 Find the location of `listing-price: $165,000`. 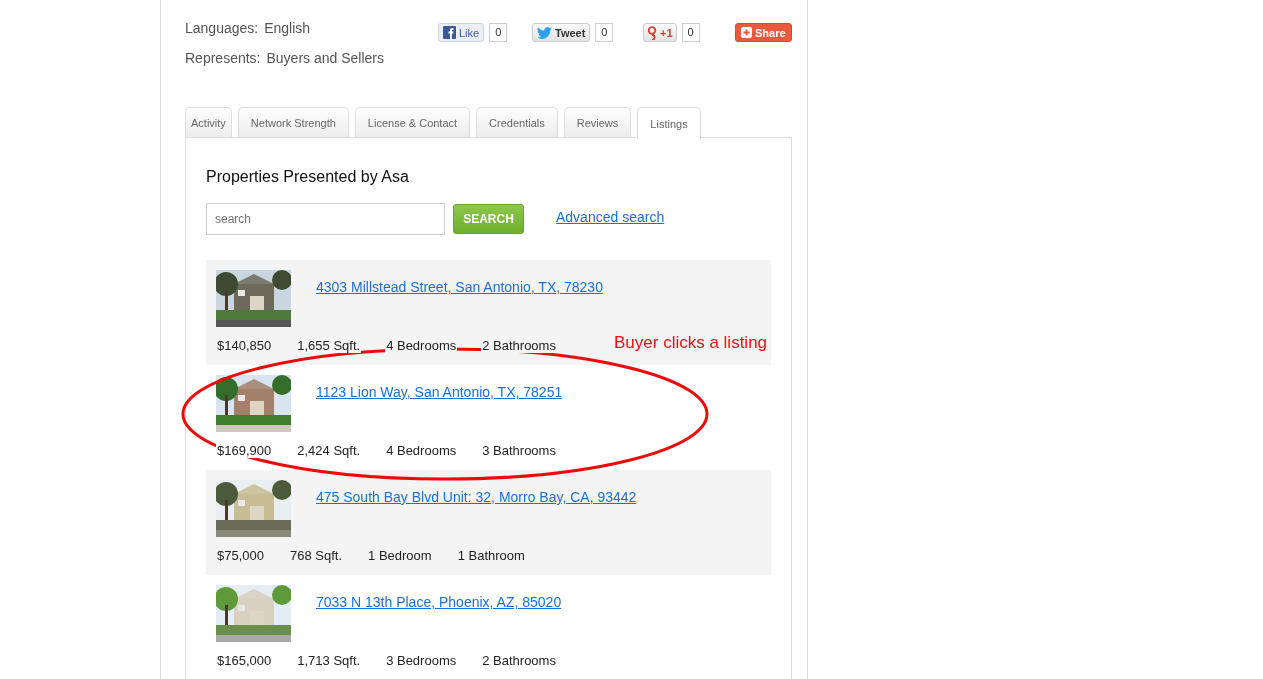

listing-price: $165,000 is located at coordinates (244, 660).